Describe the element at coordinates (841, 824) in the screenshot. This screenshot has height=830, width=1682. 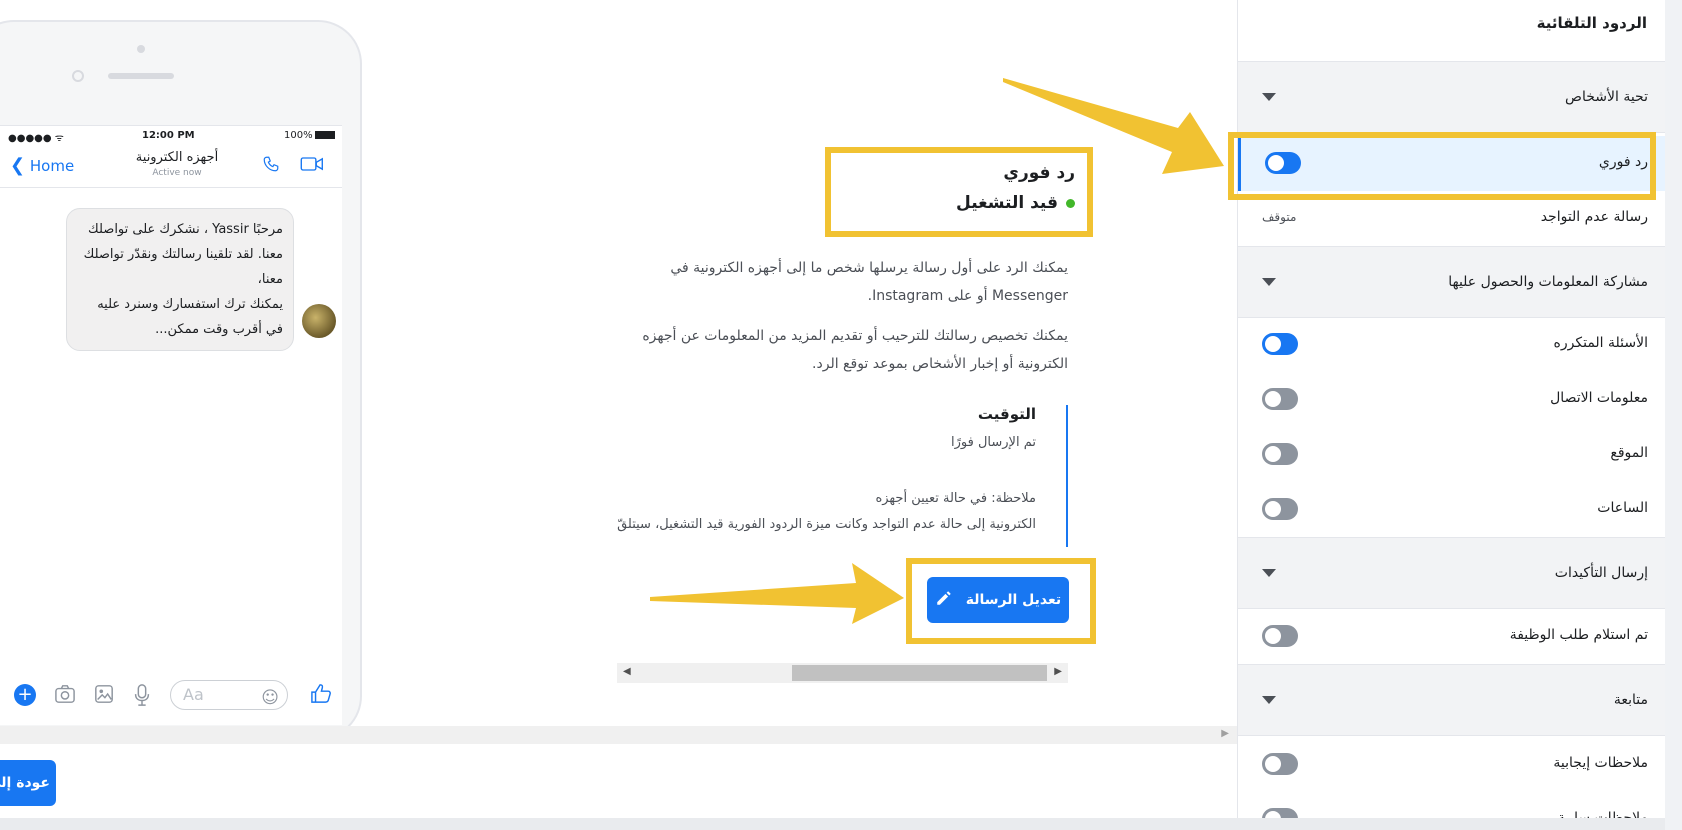
I see `bottom-strip` at that location.